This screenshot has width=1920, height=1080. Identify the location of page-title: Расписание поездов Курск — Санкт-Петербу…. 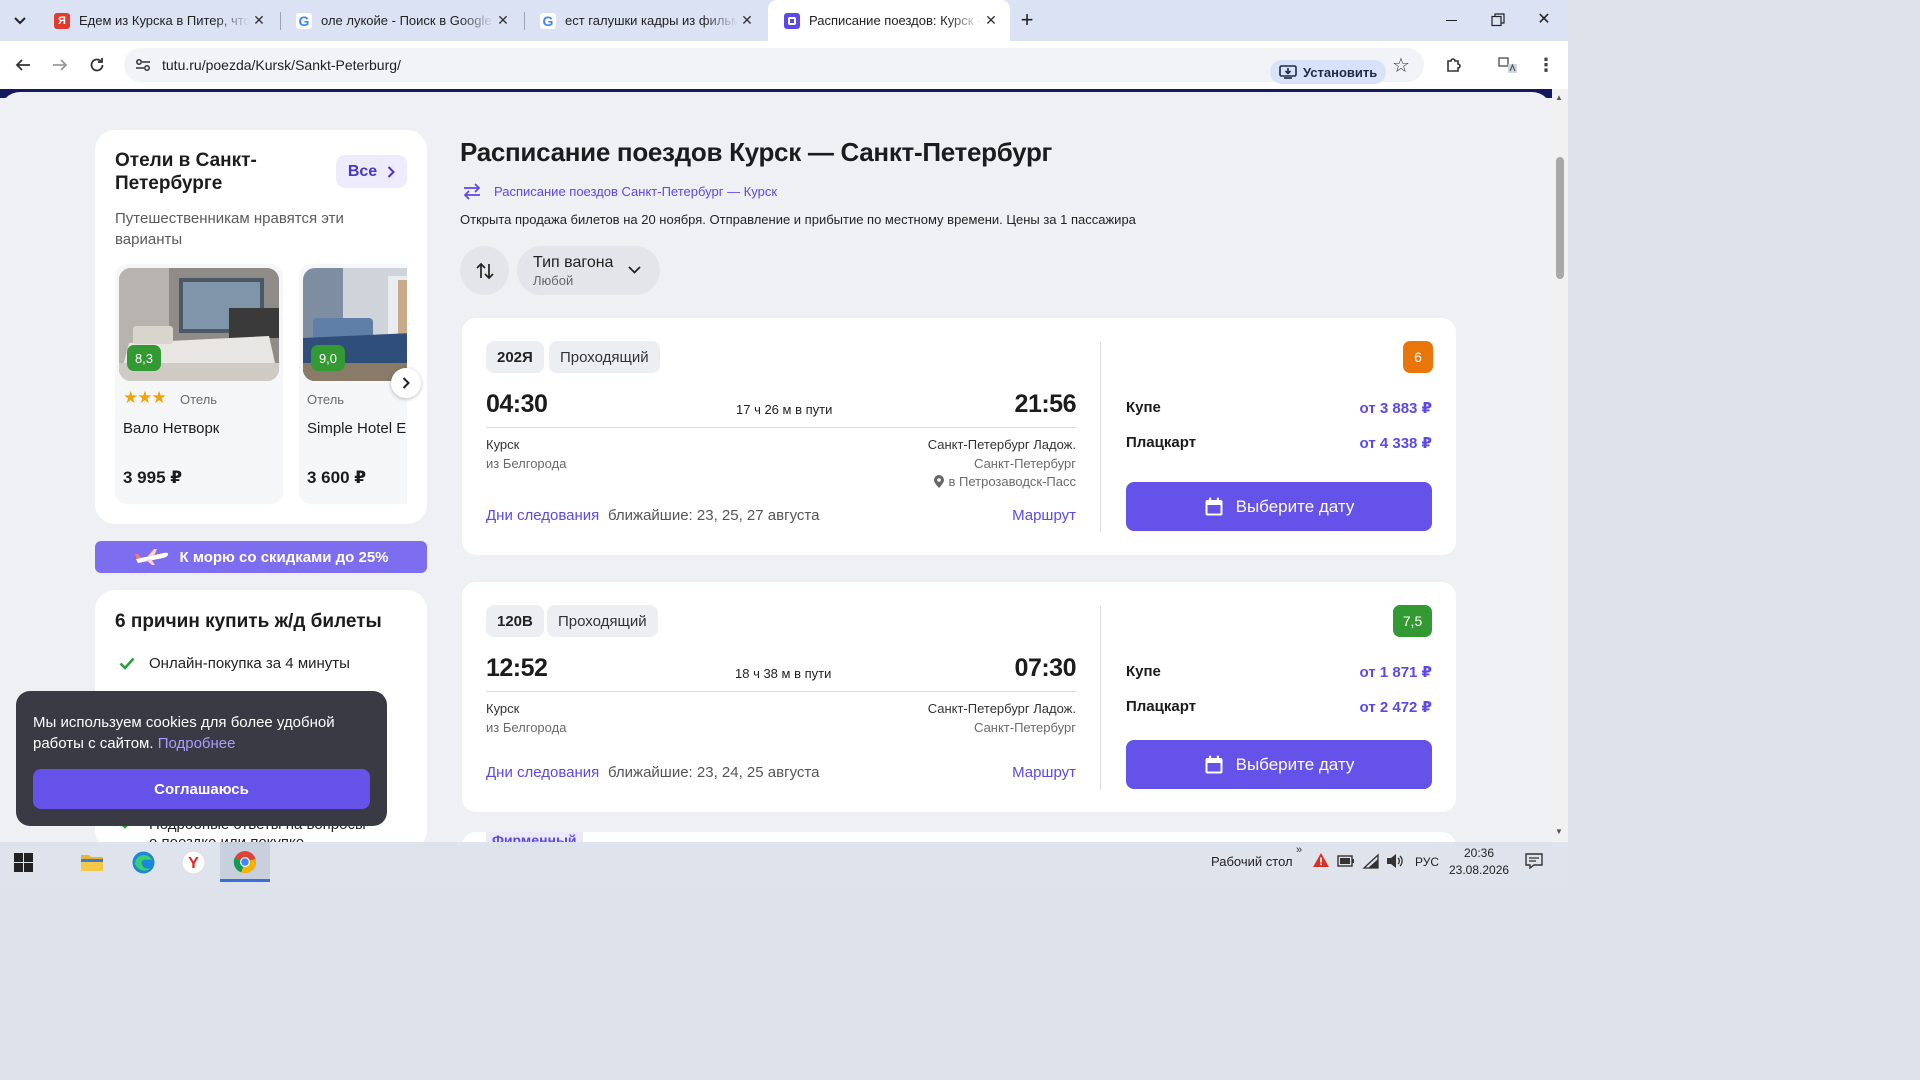
(756, 152).